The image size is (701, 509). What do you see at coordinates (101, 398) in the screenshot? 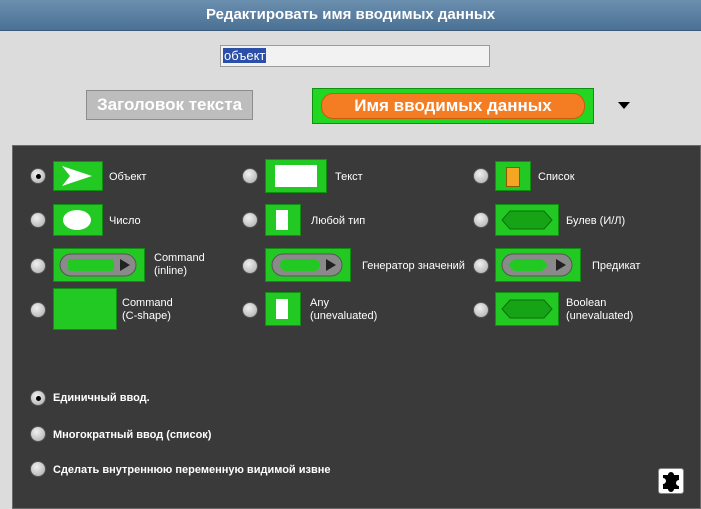
I see `single-input-label: Единичный ввод.` at bounding box center [101, 398].